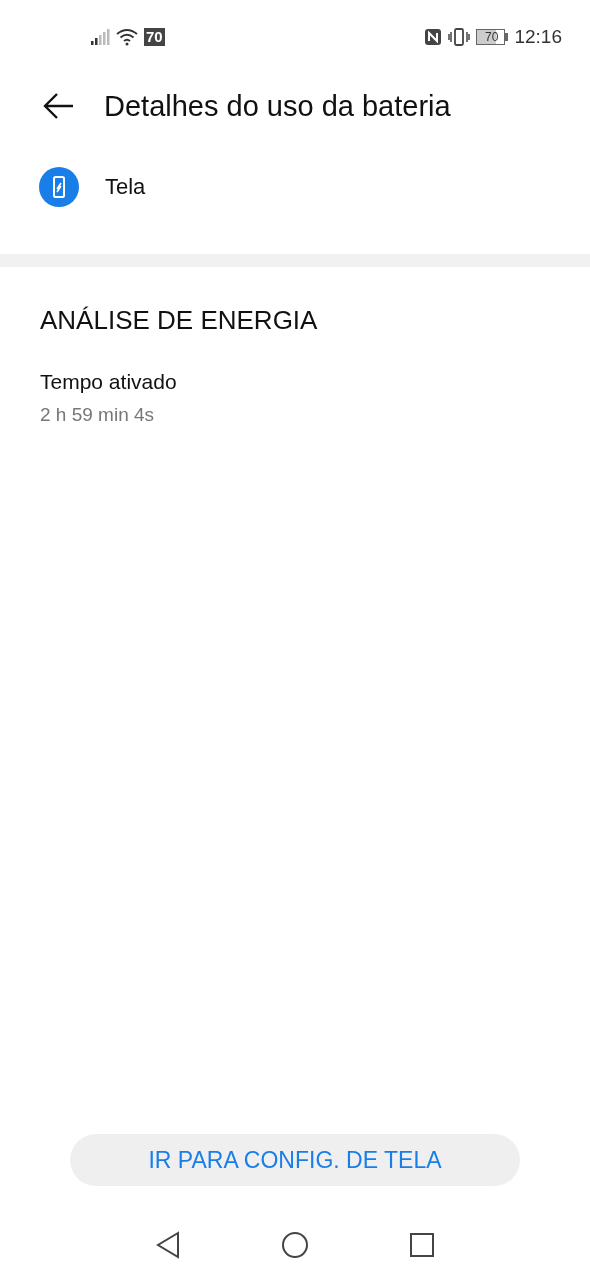 The image size is (590, 1280). I want to click on home-nav-icon, so click(295, 1245).